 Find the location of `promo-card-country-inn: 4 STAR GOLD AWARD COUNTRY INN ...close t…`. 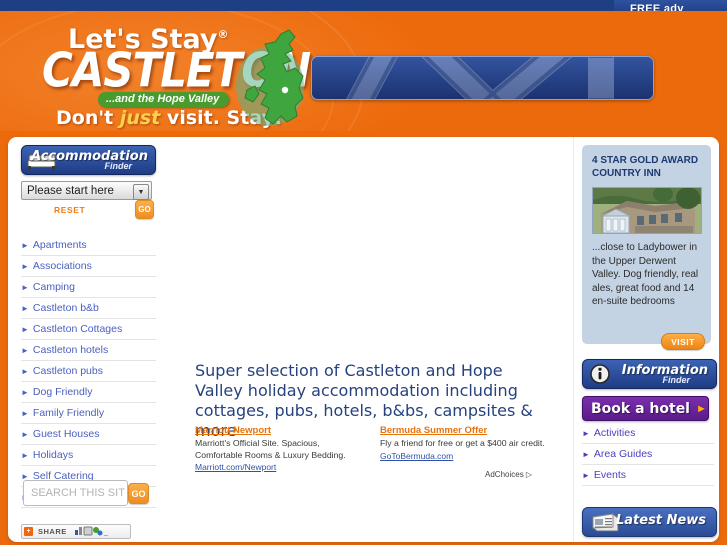

promo-card-country-inn: 4 STAR GOLD AWARD COUNTRY INN ...close t… is located at coordinates (646, 247).